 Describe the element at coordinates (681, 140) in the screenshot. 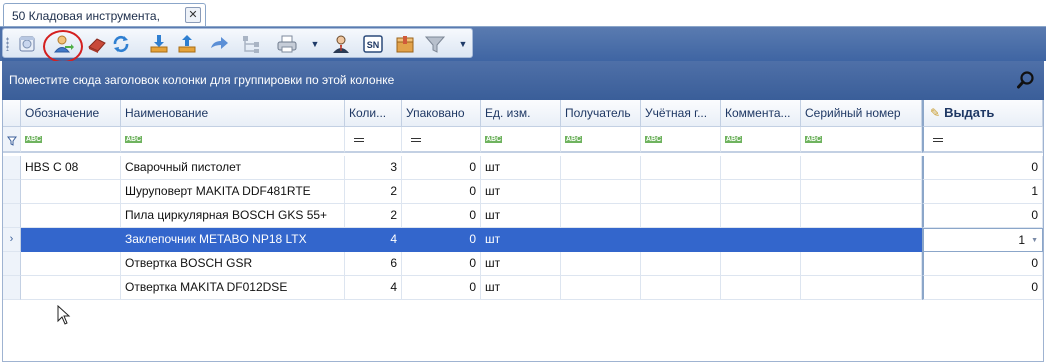

I see `filter-account: ABC` at that location.